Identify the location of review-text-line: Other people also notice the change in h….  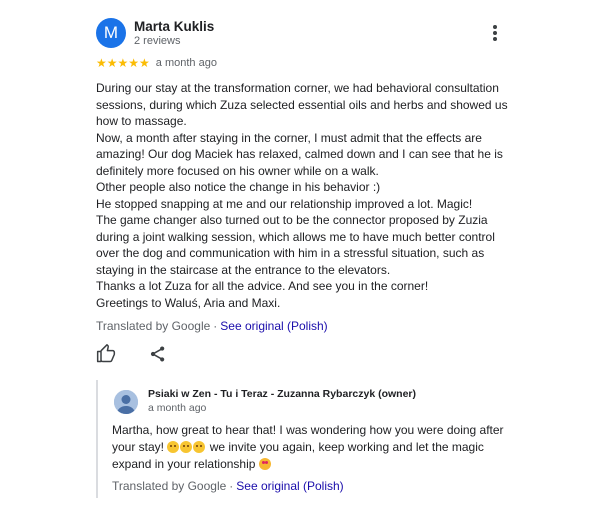
(238, 187).